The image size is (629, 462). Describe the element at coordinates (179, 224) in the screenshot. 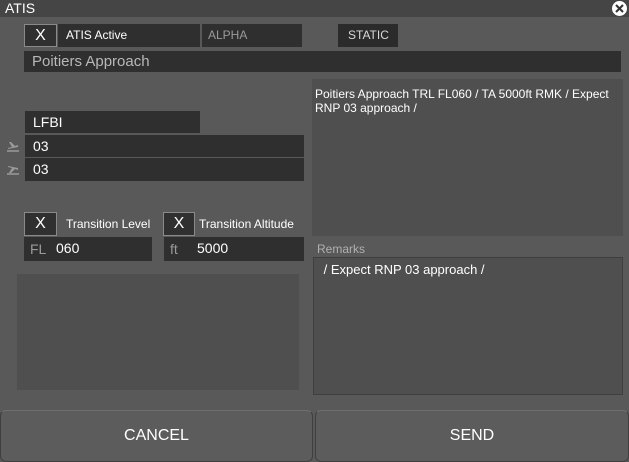

I see `transition-altitude-checkbox: X` at that location.